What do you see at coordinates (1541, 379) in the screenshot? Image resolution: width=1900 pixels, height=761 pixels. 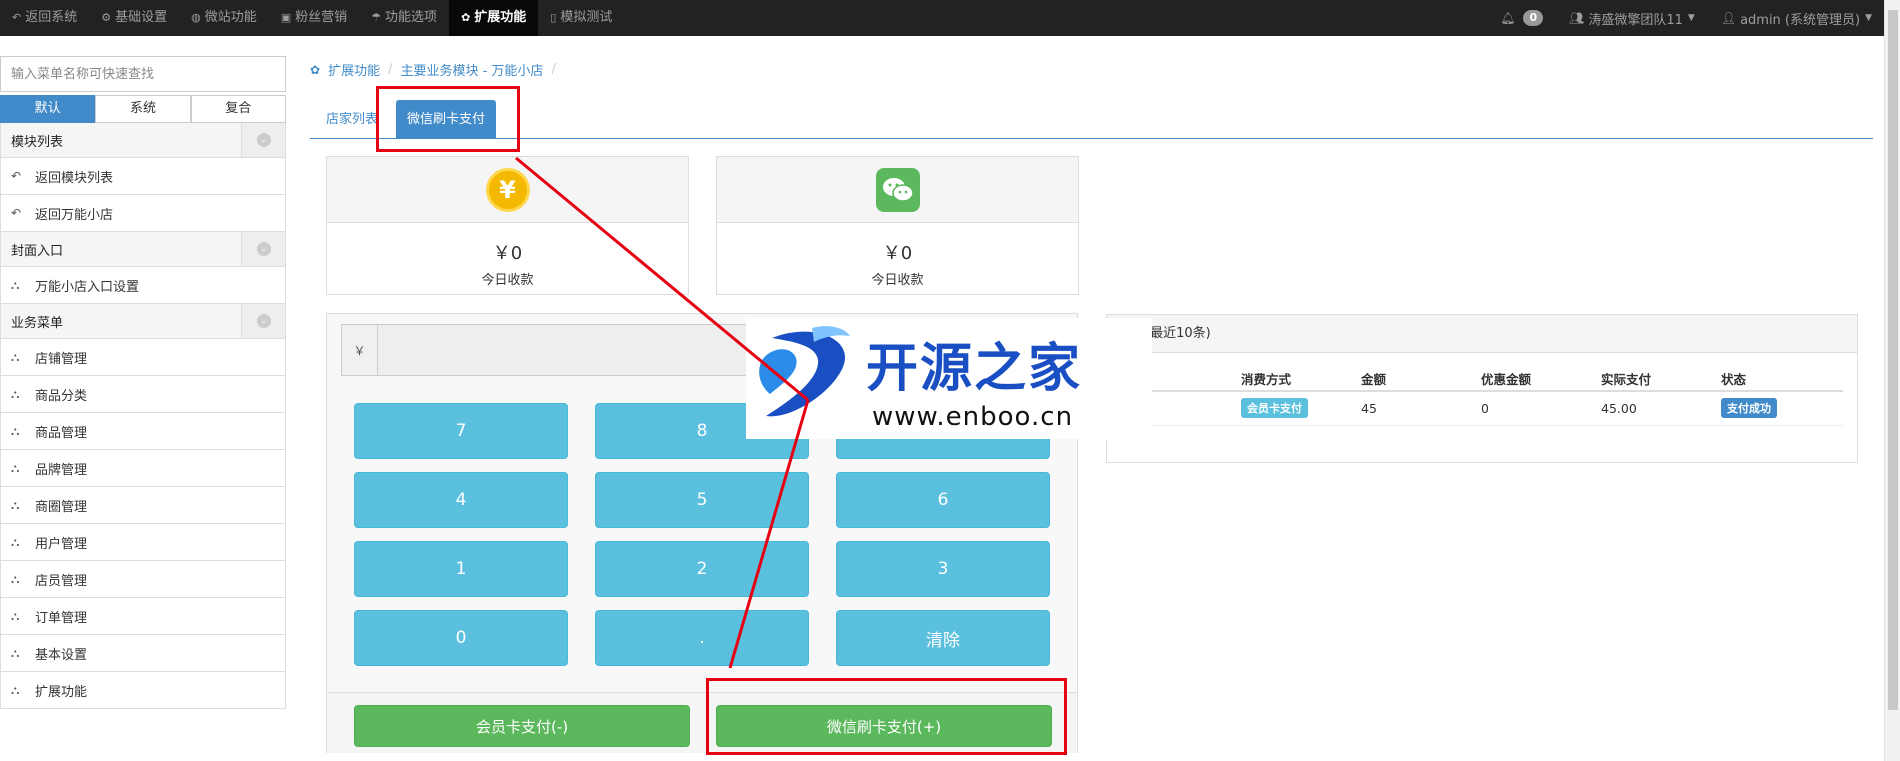 I see `column-header-discount: 优惠金额` at bounding box center [1541, 379].